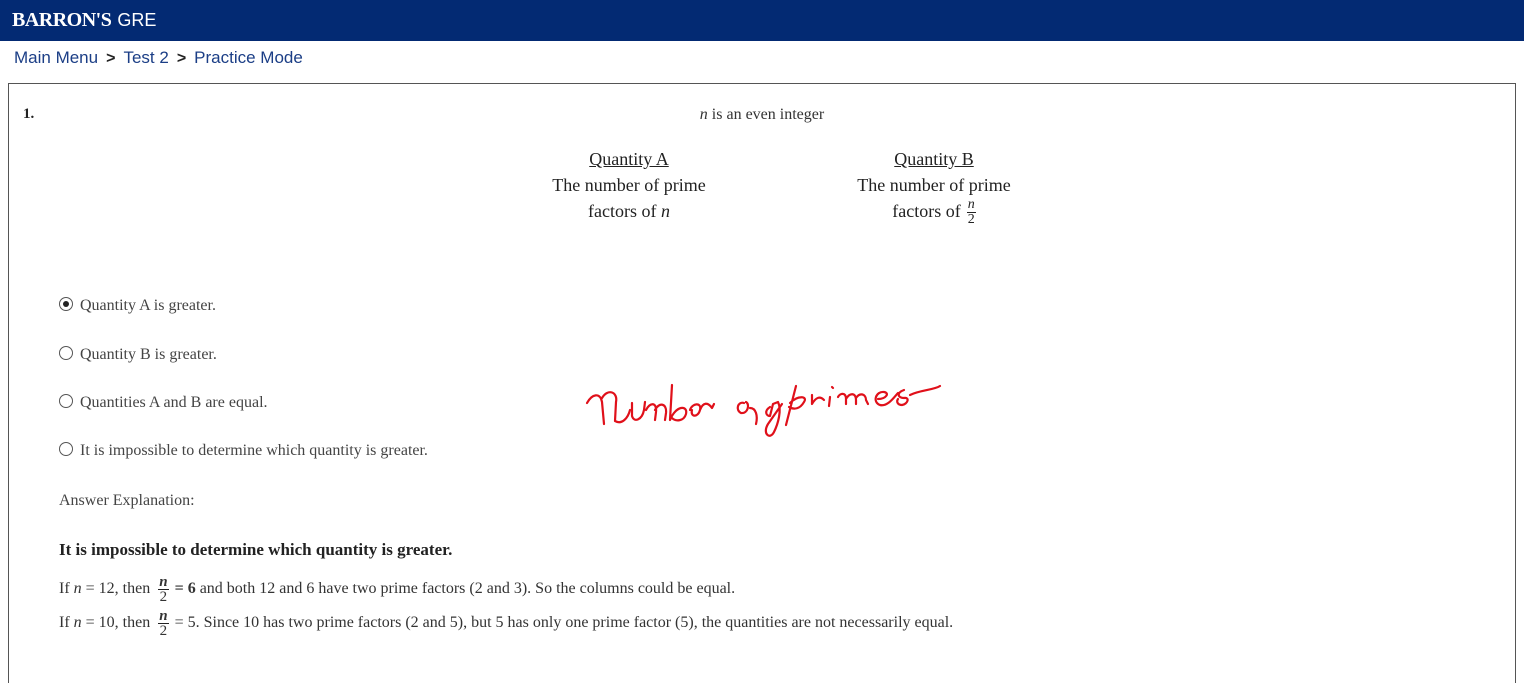  Describe the element at coordinates (174, 402) in the screenshot. I see `choice-label: Quantities A and B are equal.` at that location.